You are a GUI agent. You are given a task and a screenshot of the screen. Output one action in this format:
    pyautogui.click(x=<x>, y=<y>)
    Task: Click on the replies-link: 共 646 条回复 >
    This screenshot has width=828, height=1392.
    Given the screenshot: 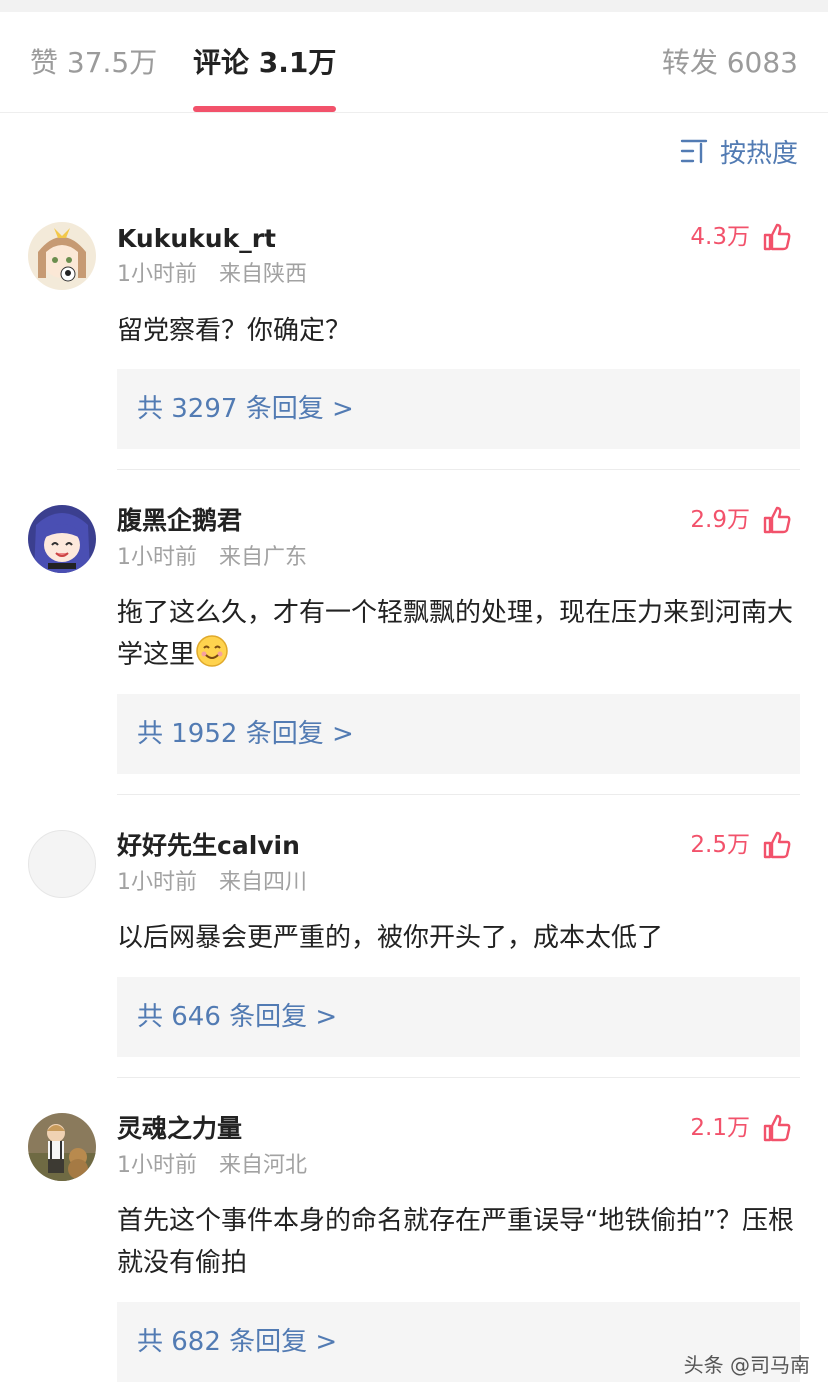 What is the action you would take?
    pyautogui.click(x=458, y=1017)
    